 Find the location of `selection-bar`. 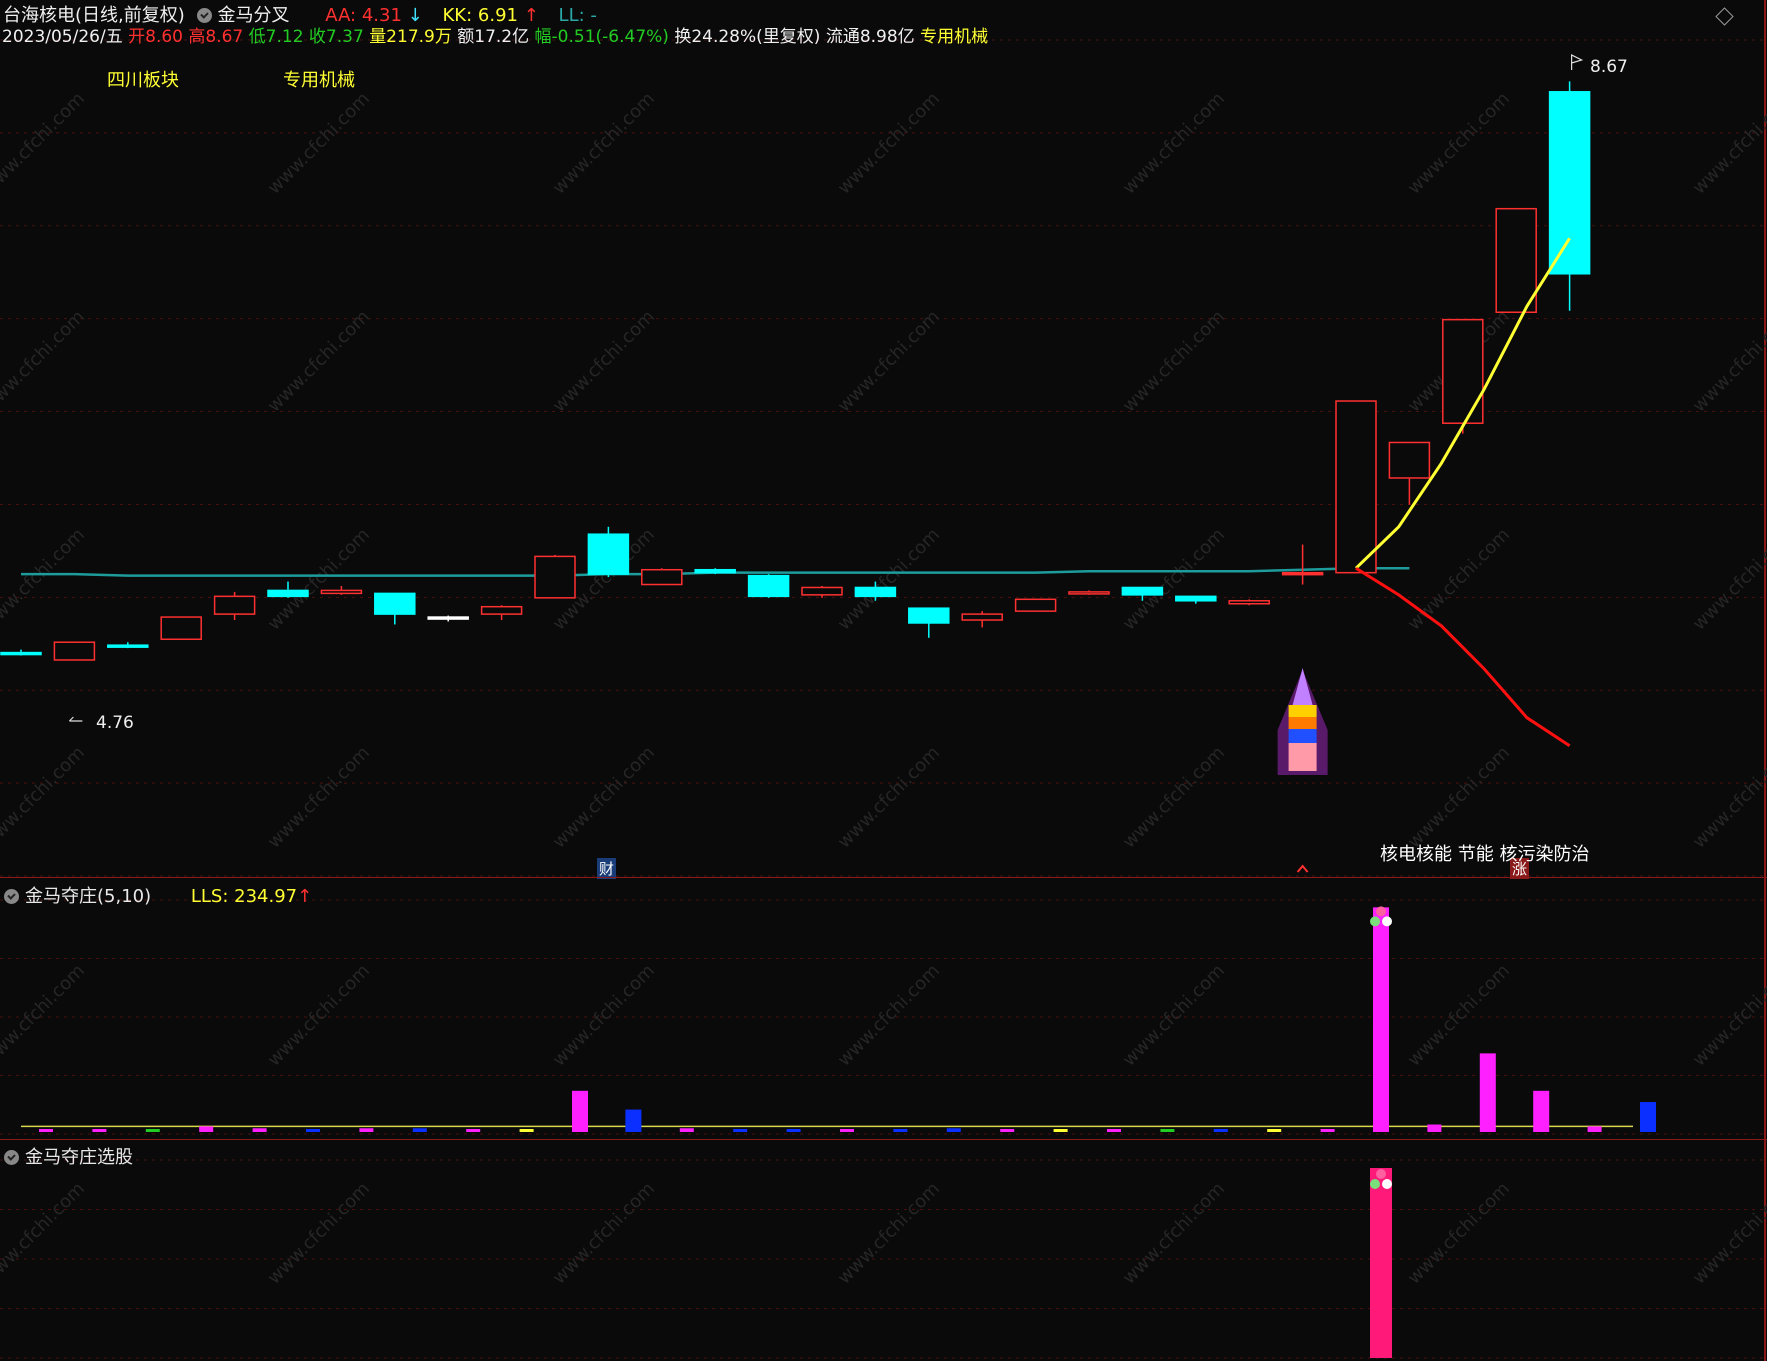

selection-bar is located at coordinates (1381, 1263).